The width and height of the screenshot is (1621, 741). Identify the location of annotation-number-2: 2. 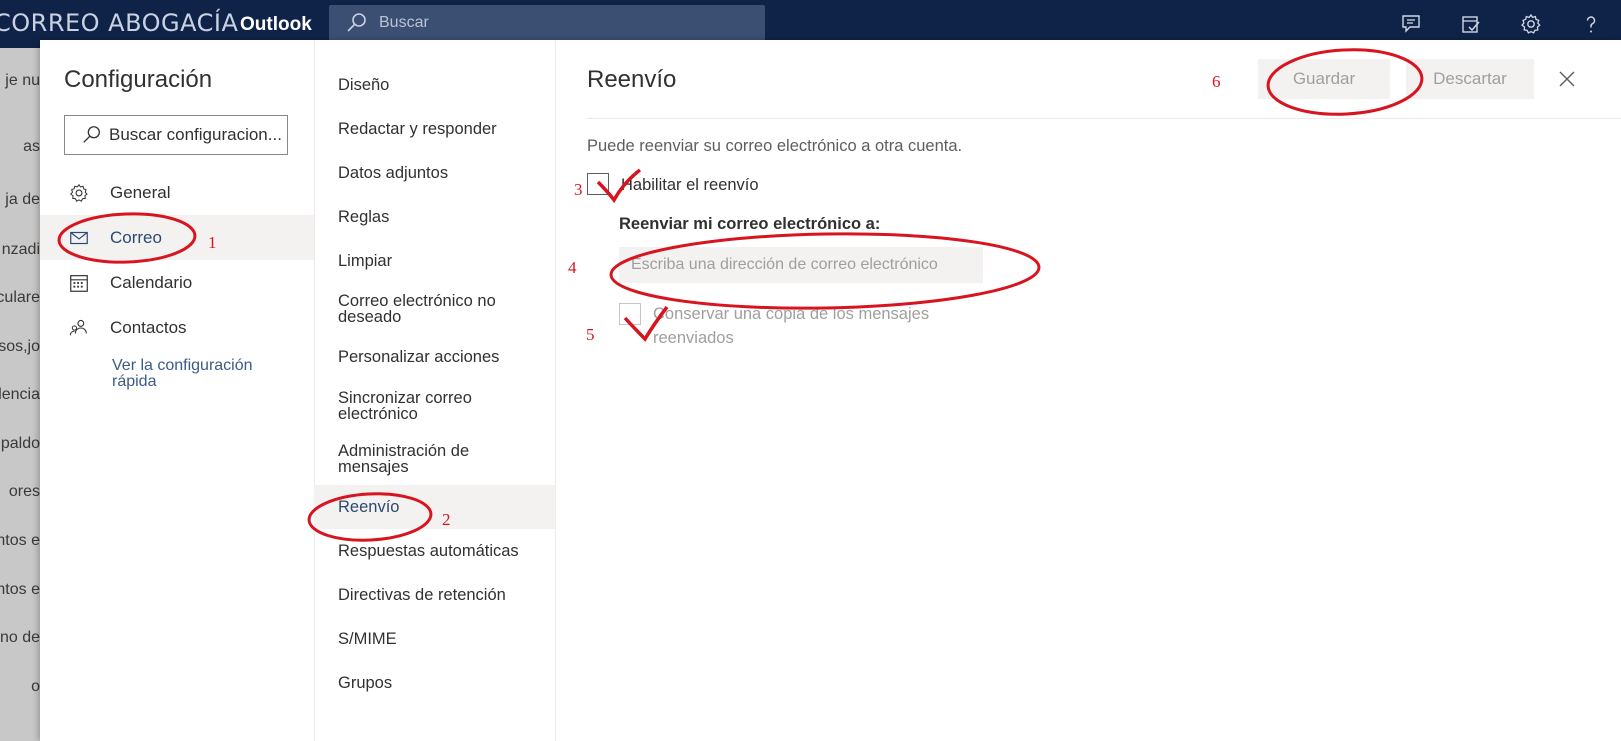
(446, 519).